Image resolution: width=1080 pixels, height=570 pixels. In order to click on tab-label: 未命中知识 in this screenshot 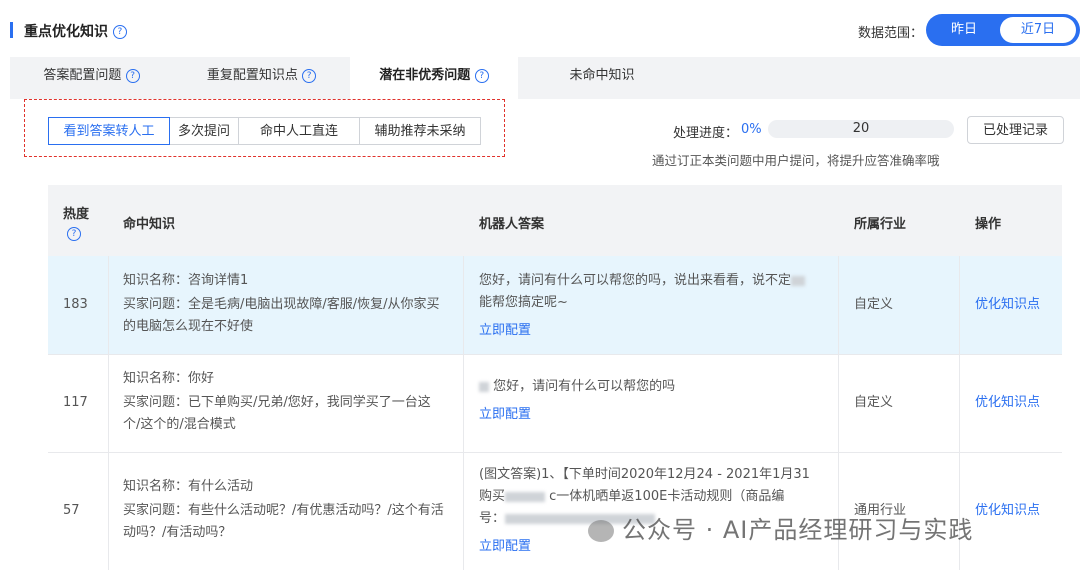, I will do `click(602, 75)`.